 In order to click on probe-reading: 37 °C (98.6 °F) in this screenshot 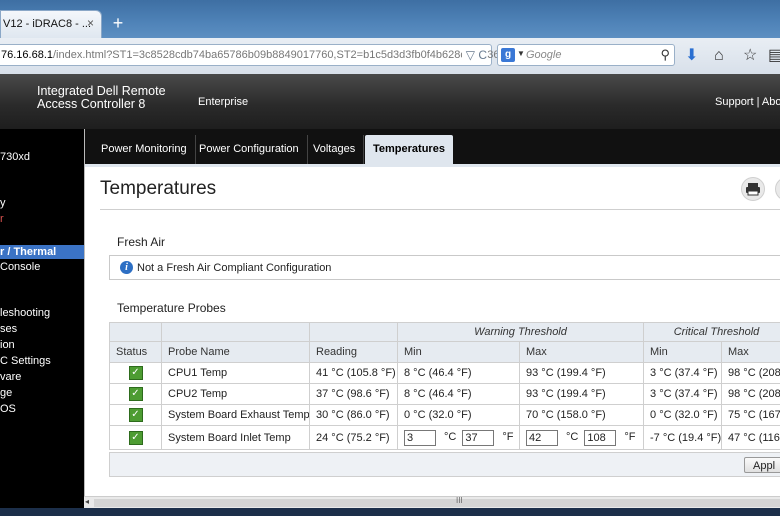, I will do `click(353, 394)`.